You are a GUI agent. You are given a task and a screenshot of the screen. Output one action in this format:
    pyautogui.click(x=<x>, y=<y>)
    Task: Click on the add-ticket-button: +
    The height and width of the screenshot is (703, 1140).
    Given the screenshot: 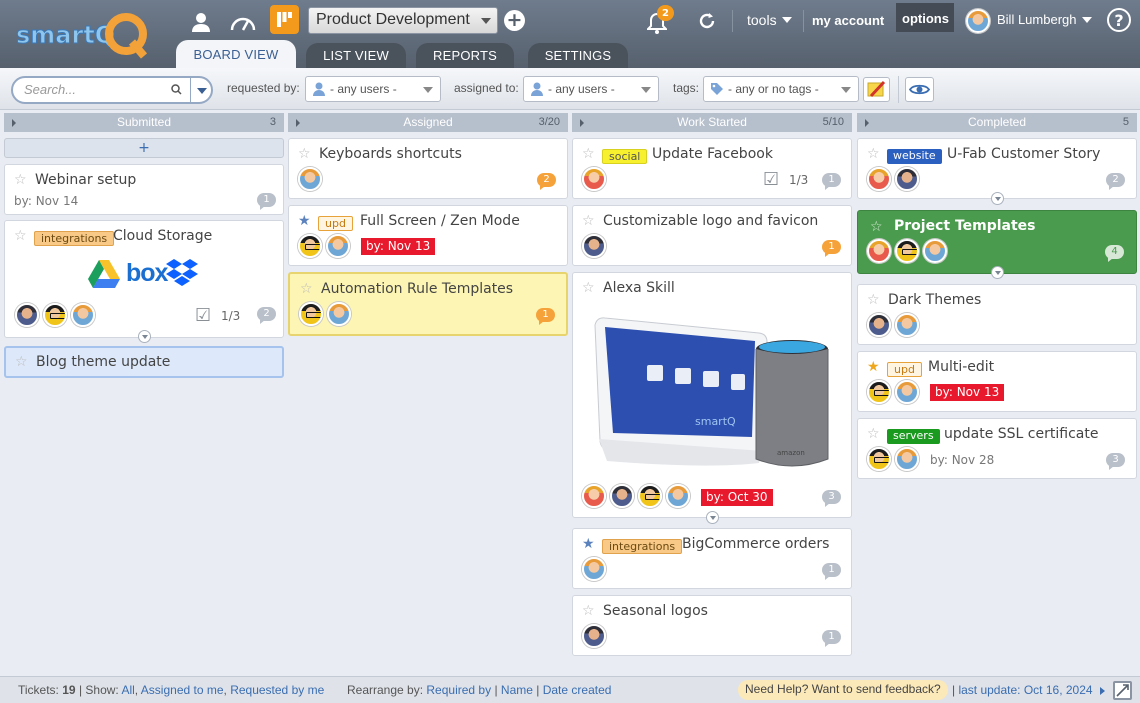 What is the action you would take?
    pyautogui.click(x=144, y=148)
    